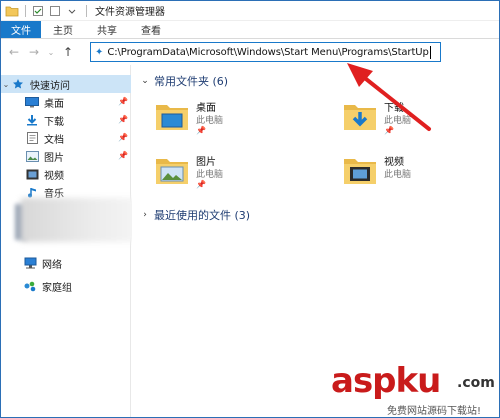  Describe the element at coordinates (68, 52) in the screenshot. I see `up-arrow-icon: ↑` at that location.